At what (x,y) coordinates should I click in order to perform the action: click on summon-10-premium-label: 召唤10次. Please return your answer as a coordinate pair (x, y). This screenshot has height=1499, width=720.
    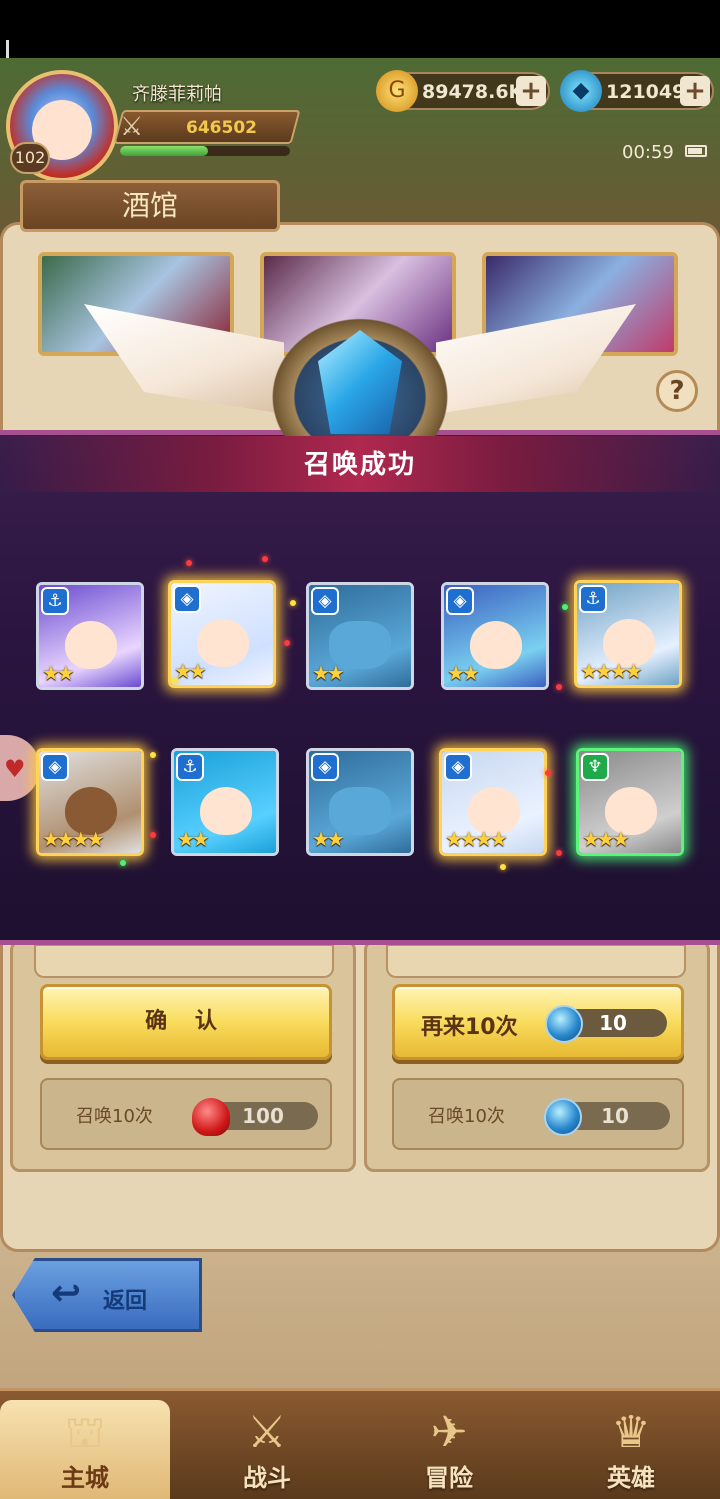
    Looking at the image, I should click on (466, 1116).